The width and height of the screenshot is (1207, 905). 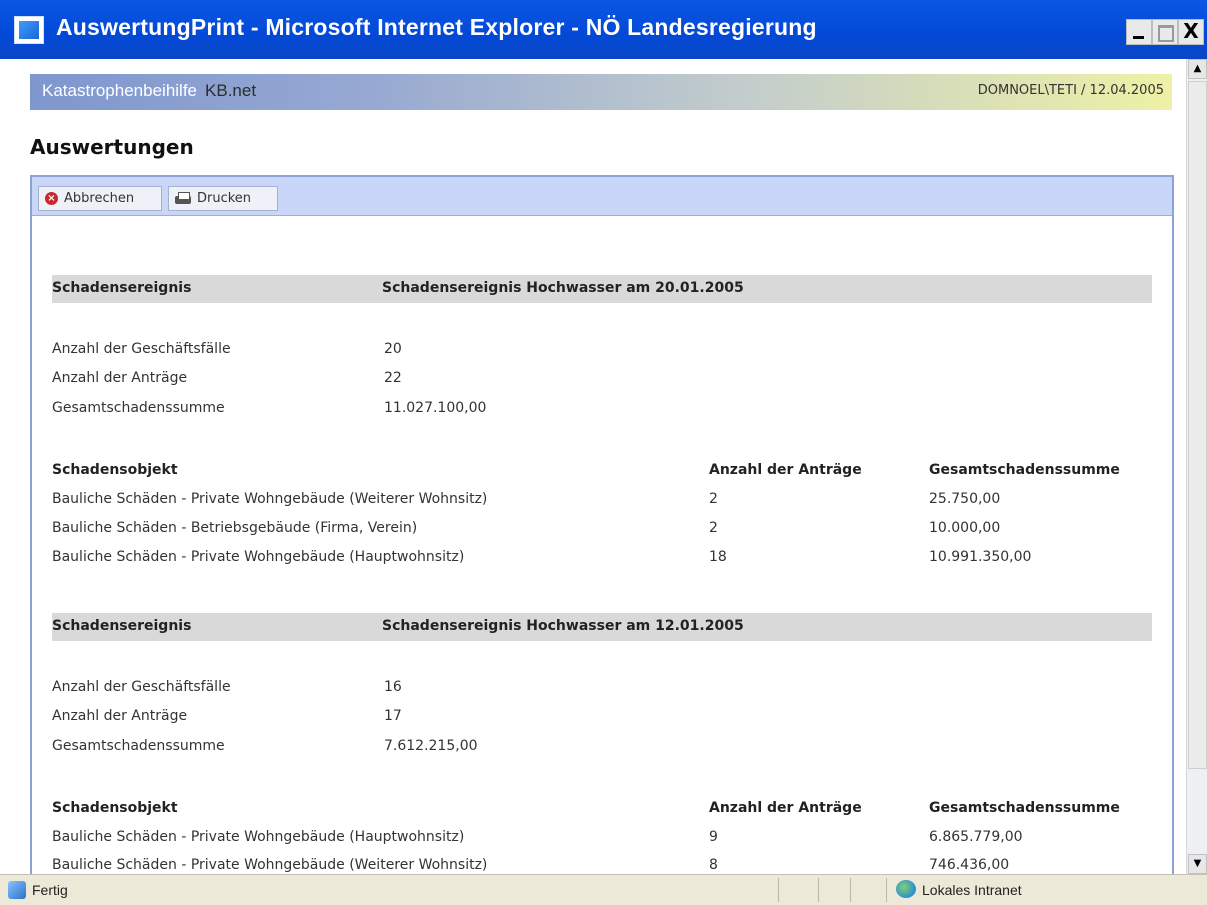 I want to click on app-name: Katastrophenbeihilfe KB.net, so click(x=149, y=90).